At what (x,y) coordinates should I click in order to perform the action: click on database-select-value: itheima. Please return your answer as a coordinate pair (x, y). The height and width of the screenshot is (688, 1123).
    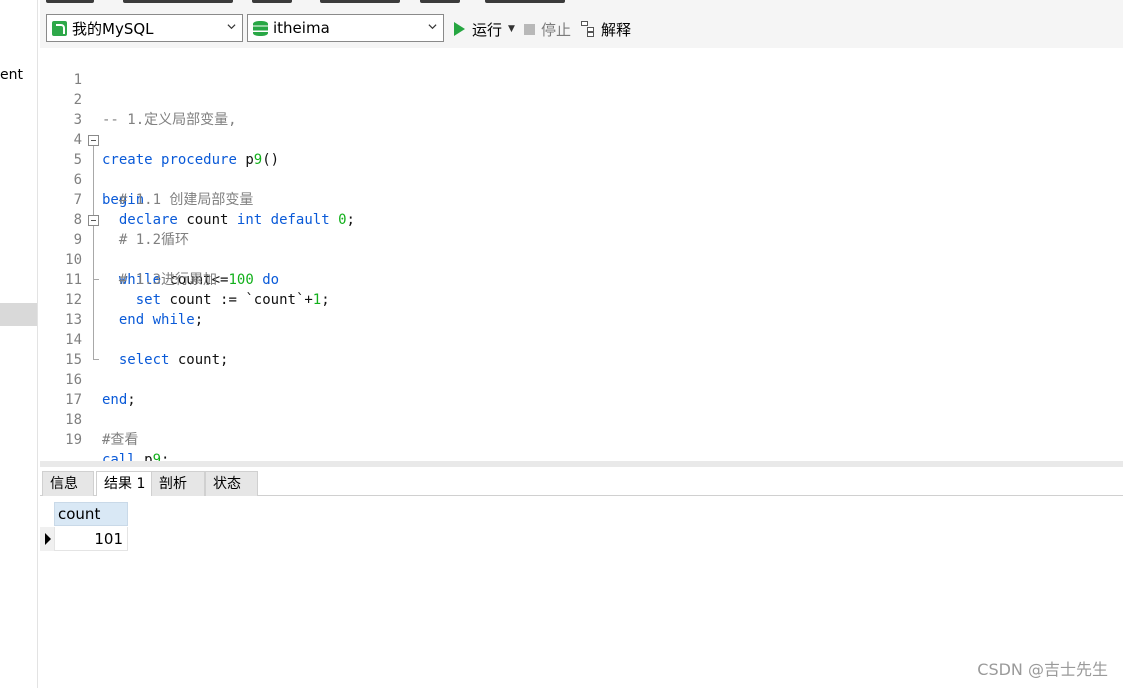
    Looking at the image, I should click on (301, 28).